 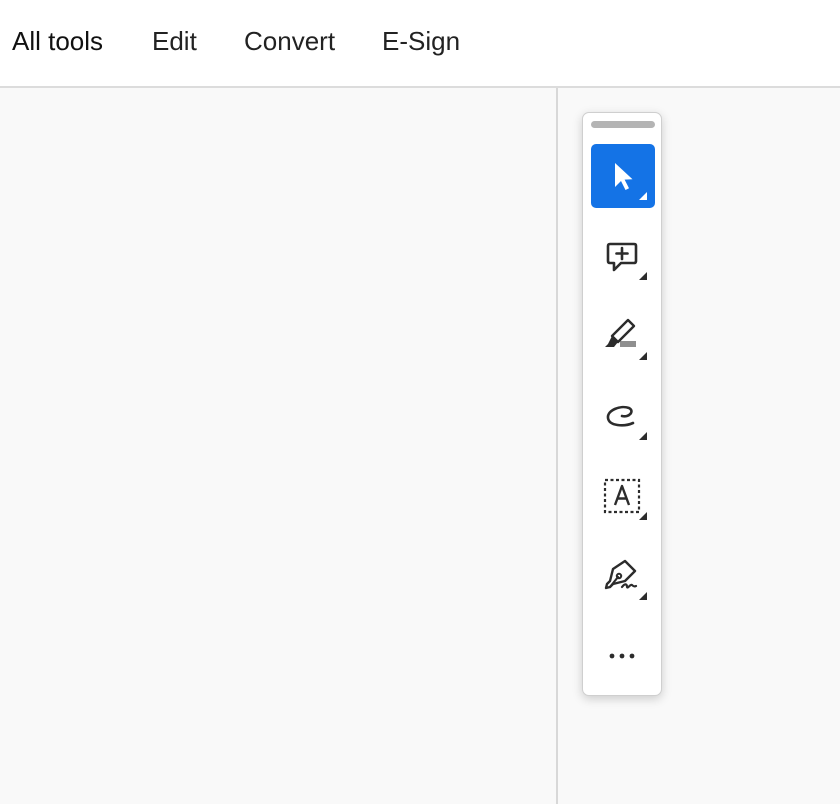 I want to click on freehand-draw-icon, so click(x=626, y=422).